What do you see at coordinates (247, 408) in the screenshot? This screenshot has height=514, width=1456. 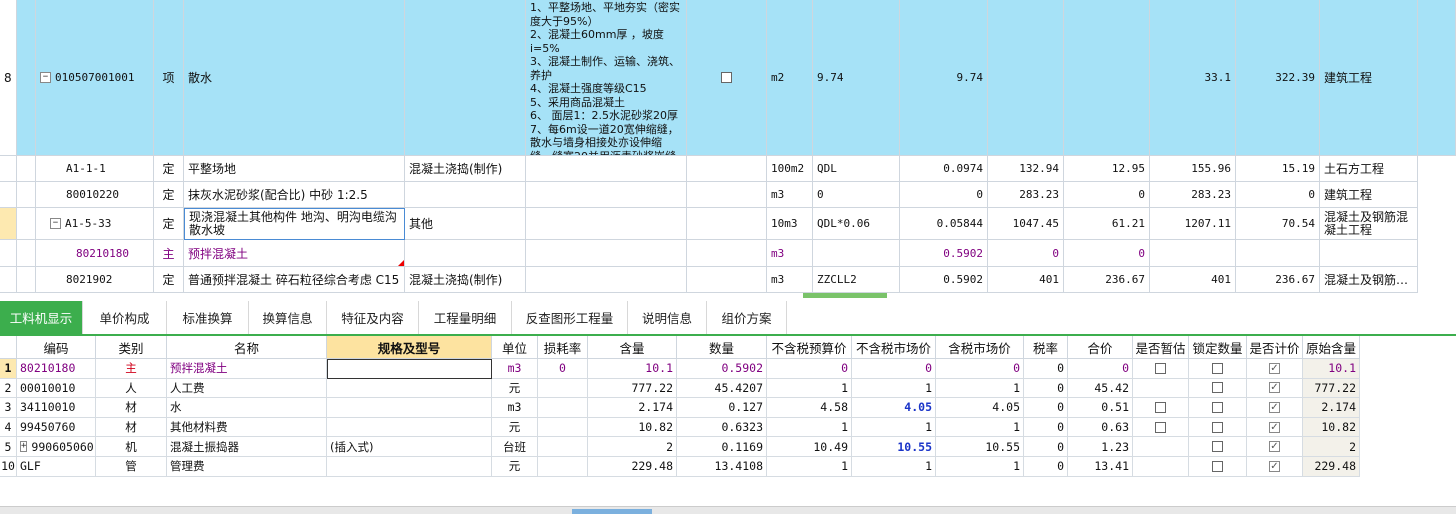 I see `name-cell: 水` at bounding box center [247, 408].